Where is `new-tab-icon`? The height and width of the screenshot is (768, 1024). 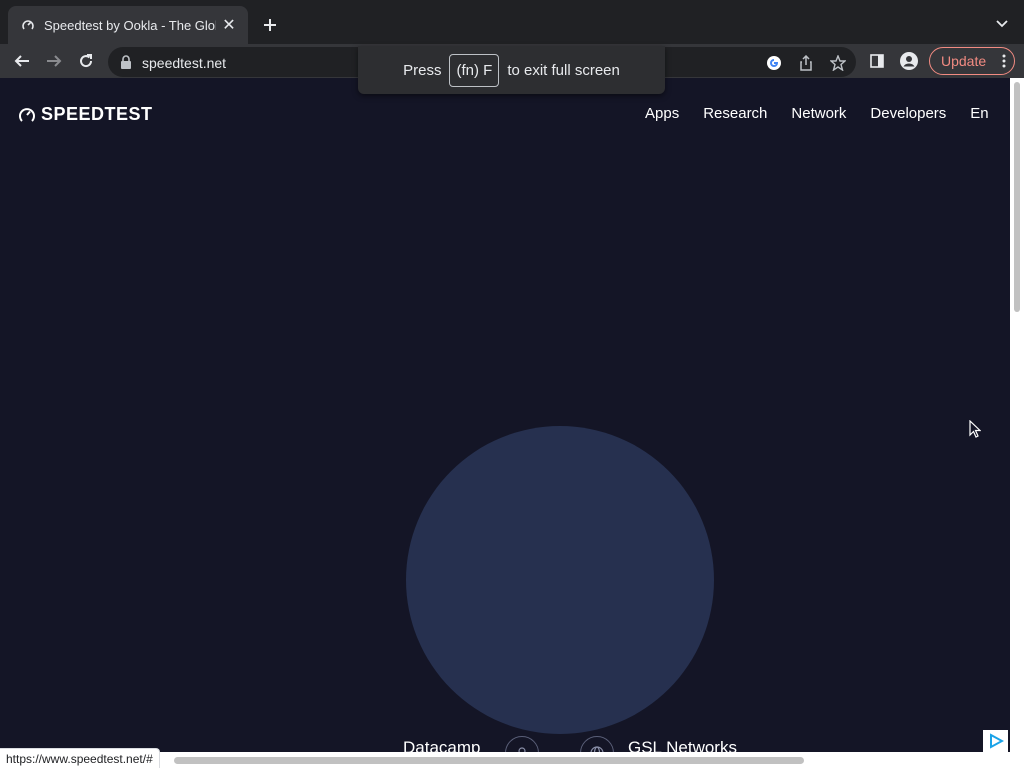
new-tab-icon is located at coordinates (270, 25).